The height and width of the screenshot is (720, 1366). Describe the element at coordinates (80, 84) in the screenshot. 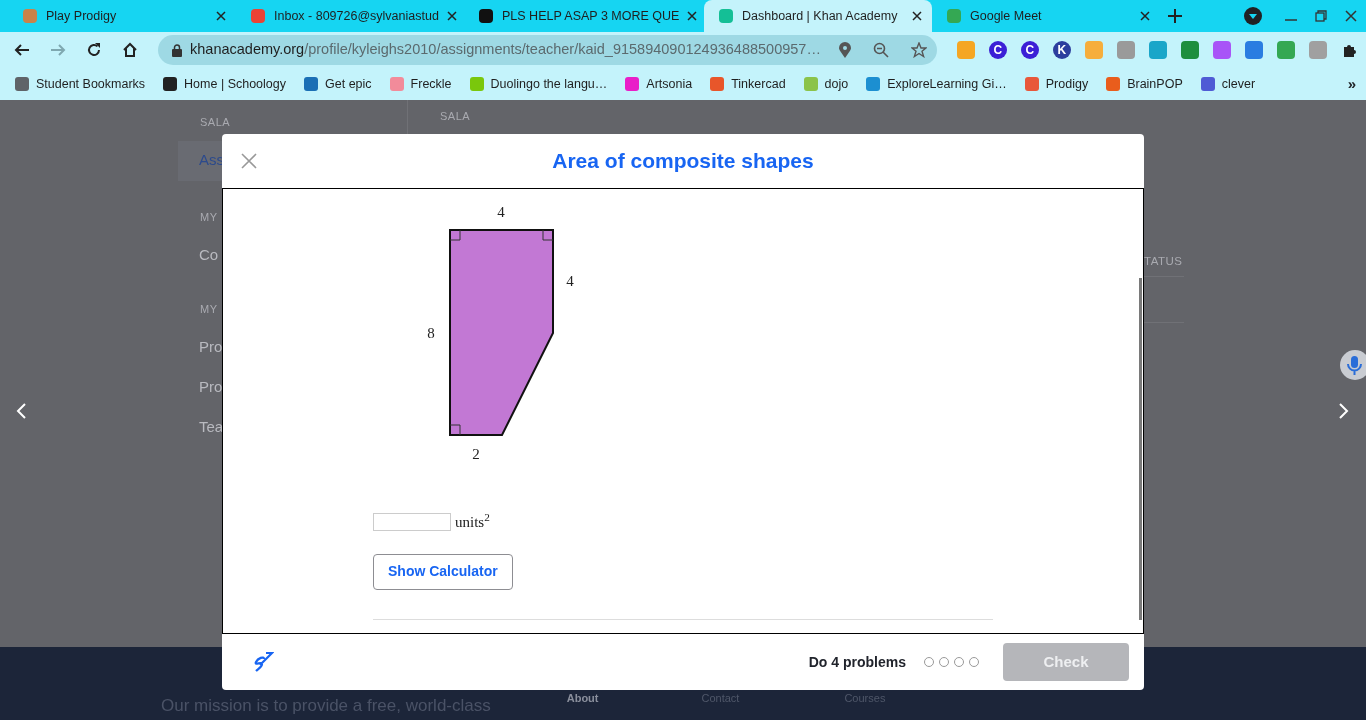

I see `bookmark-link: Student Bookmarks` at that location.